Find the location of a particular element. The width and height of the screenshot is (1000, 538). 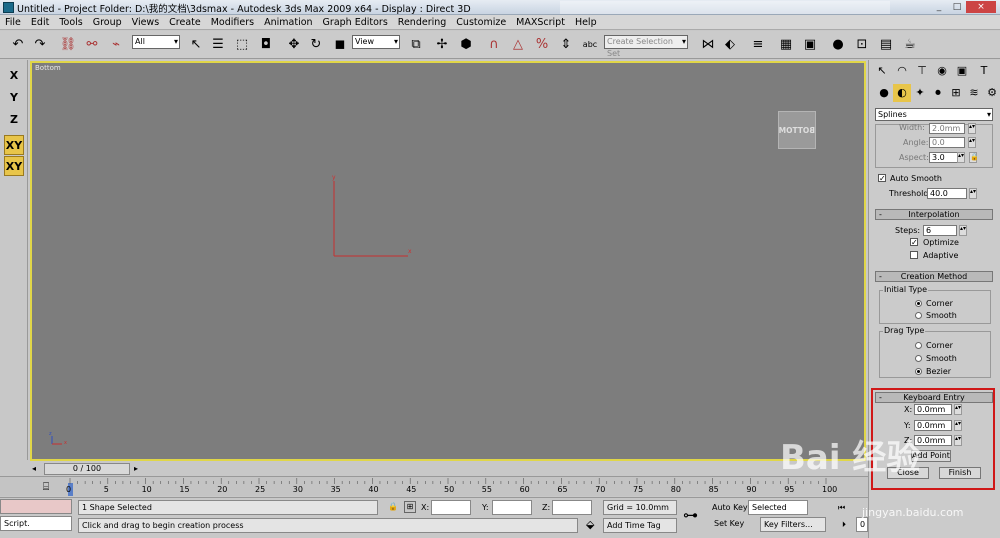

add-time-tag-button: Add Time Tag is located at coordinates (640, 525).